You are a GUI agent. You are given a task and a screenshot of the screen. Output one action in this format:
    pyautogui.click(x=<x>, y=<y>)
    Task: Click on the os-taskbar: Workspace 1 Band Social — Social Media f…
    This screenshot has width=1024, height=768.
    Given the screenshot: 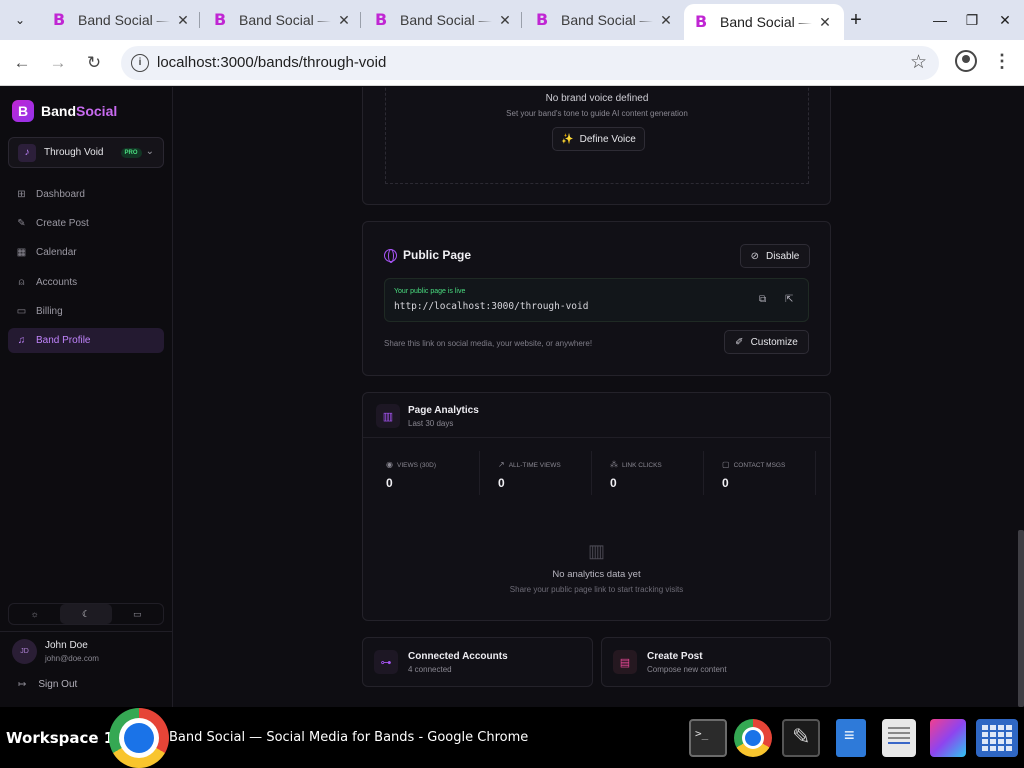 What is the action you would take?
    pyautogui.click(x=512, y=737)
    